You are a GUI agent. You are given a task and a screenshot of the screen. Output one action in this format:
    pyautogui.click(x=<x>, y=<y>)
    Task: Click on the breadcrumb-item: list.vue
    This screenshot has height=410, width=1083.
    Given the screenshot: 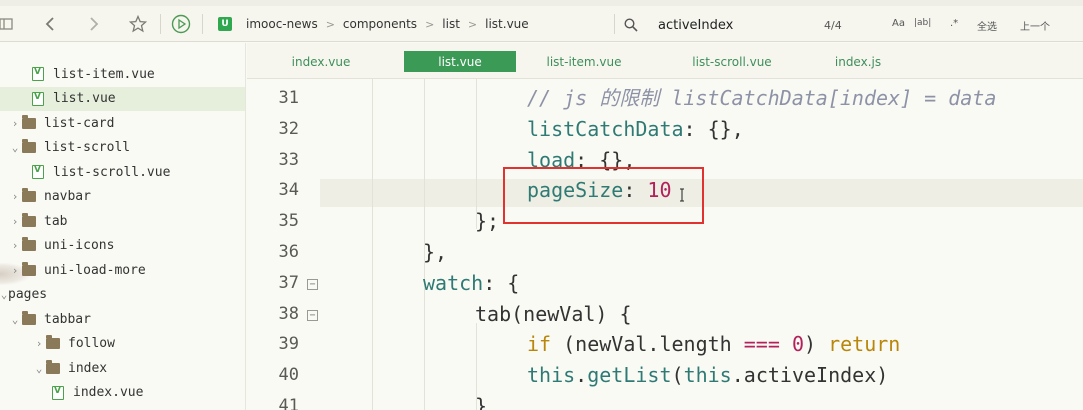 What is the action you would take?
    pyautogui.click(x=507, y=24)
    